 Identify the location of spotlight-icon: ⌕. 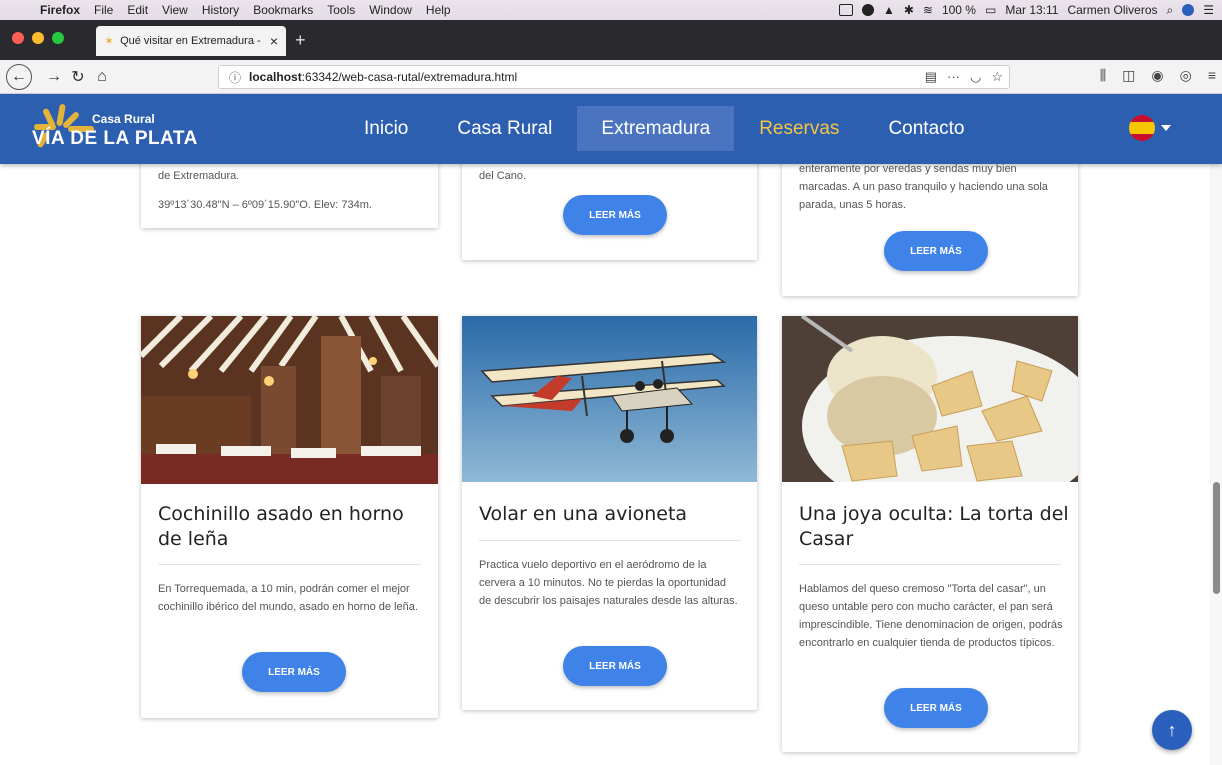
(1170, 10).